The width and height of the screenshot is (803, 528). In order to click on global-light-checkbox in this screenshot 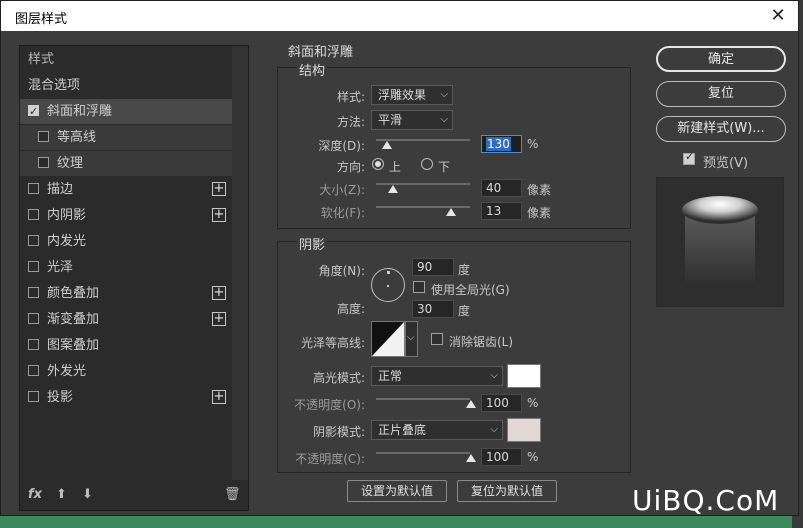, I will do `click(419, 287)`.